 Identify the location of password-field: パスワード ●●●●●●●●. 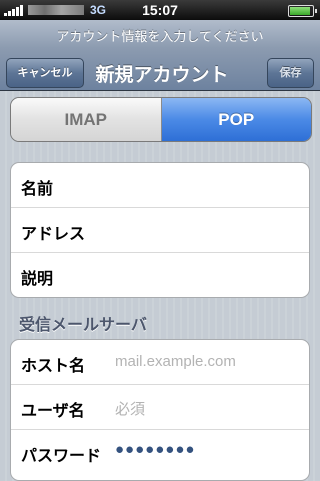
(160, 452).